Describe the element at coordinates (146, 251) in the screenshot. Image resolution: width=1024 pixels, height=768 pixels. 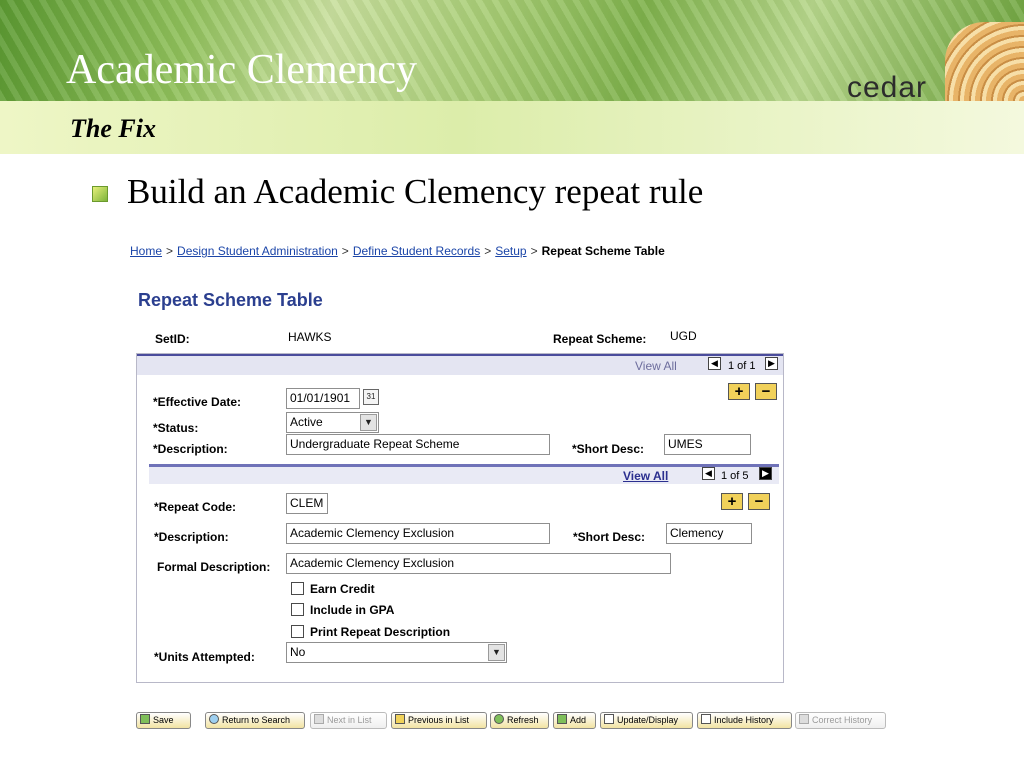
I see `breadcrumb-home: Home` at that location.